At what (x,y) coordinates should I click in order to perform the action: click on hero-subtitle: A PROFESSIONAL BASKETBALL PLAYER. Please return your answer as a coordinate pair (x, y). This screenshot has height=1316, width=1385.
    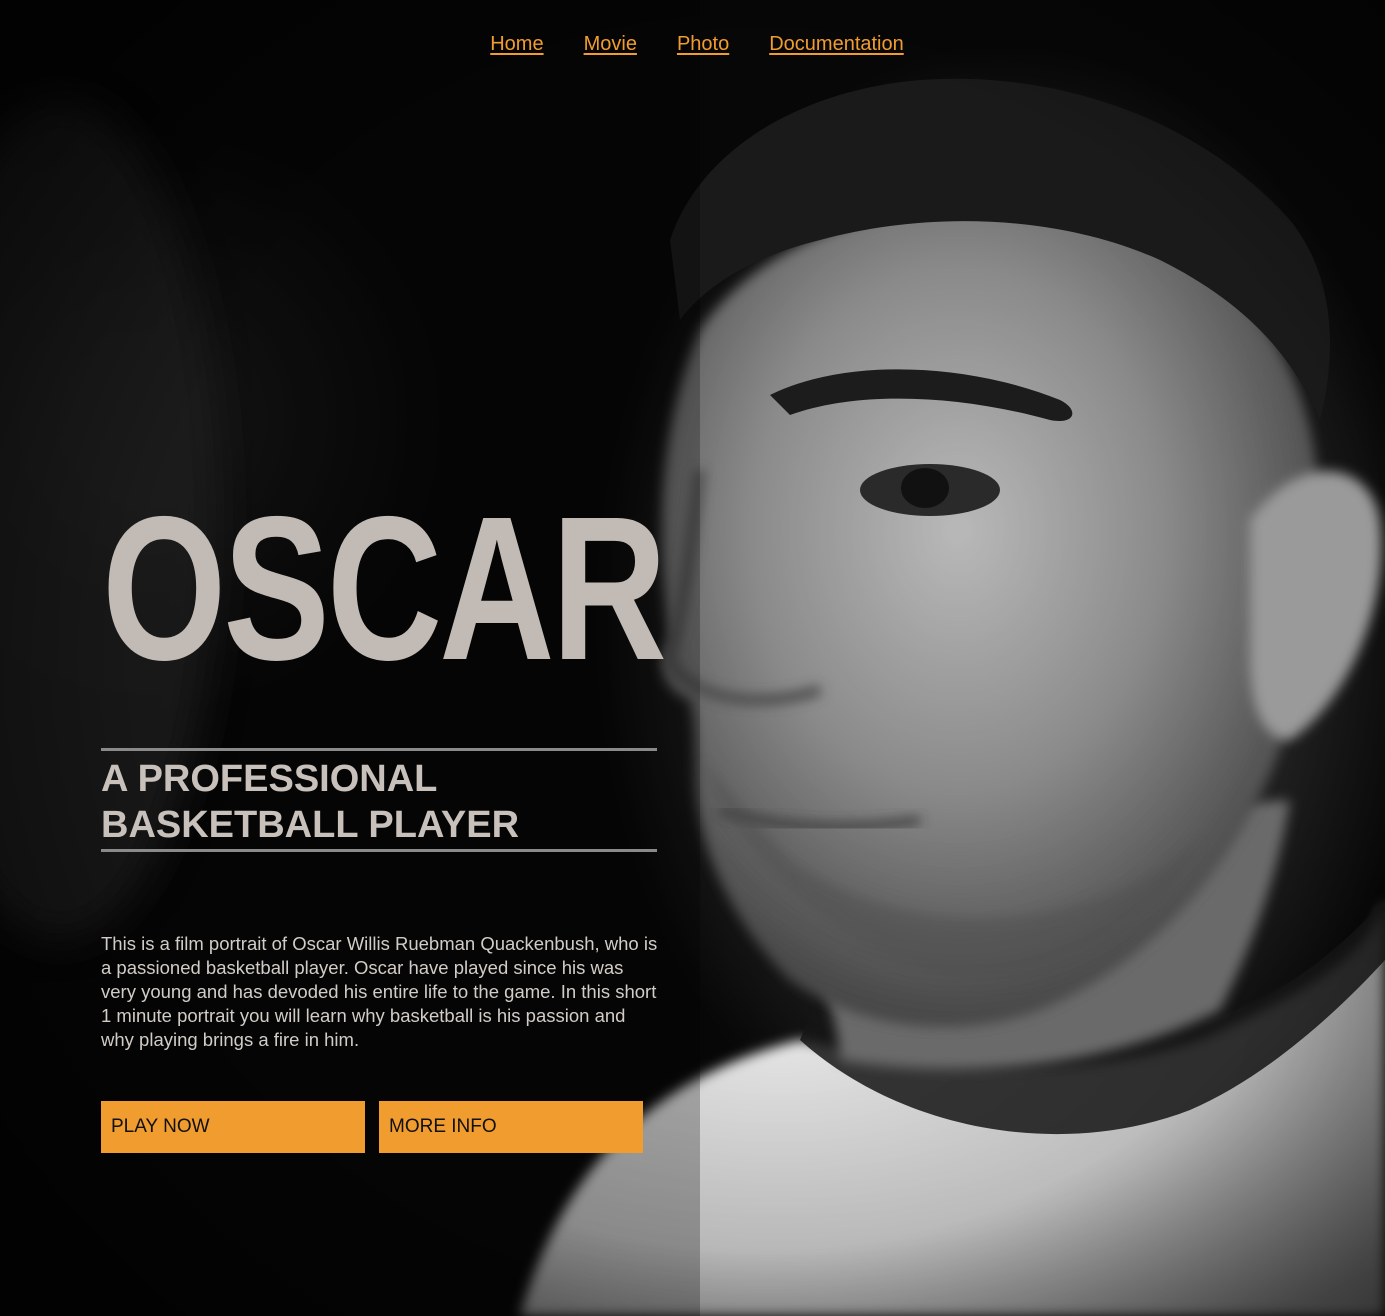
    Looking at the image, I should click on (310, 802).